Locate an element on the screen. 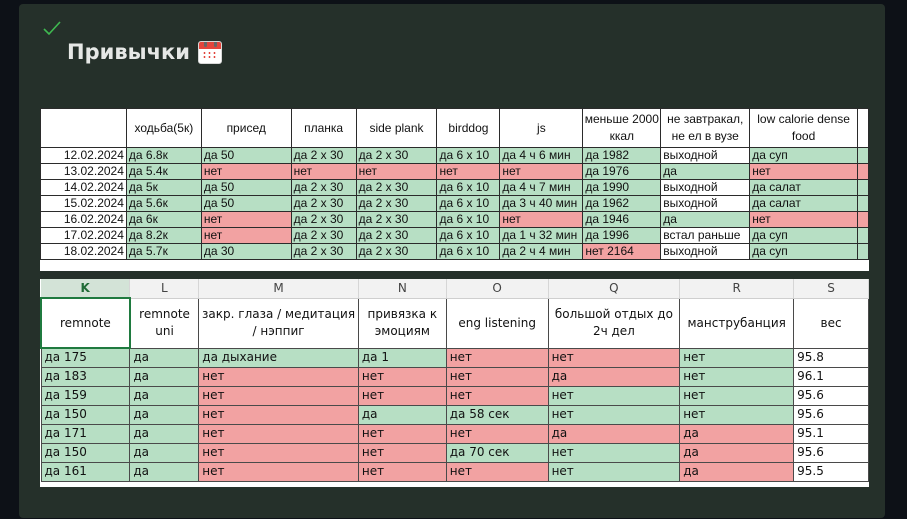 This screenshot has height=519, width=907. table1-cell: да 6к is located at coordinates (163, 219).